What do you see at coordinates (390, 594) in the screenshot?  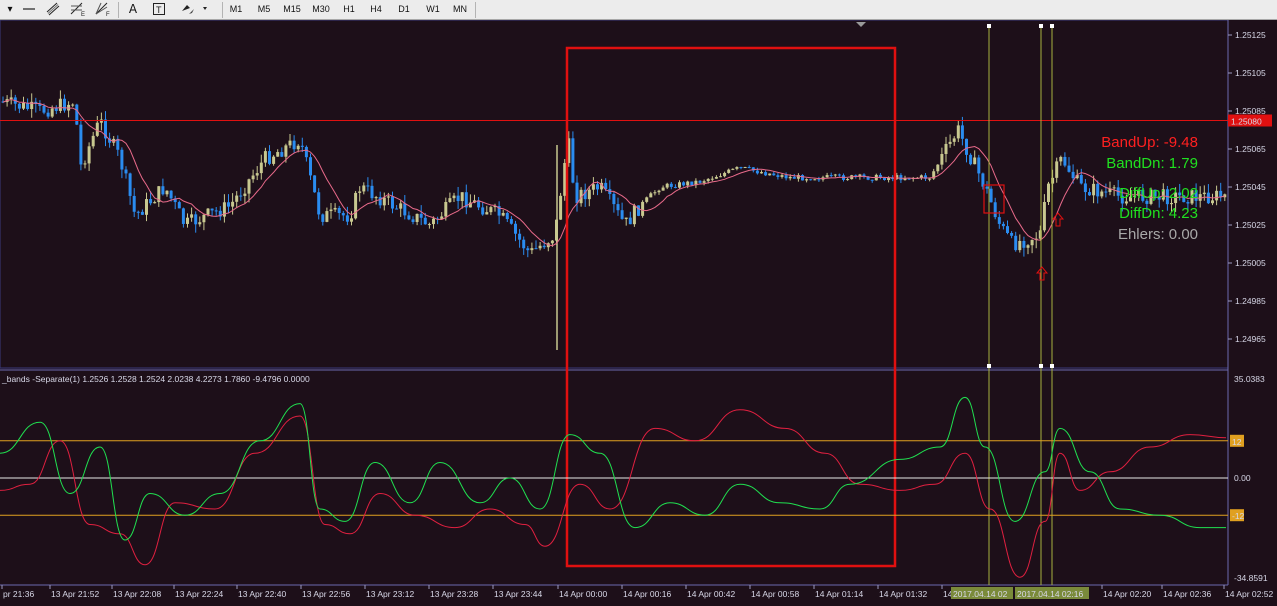 I see `time-axis-label: 13 Apr 23:12` at bounding box center [390, 594].